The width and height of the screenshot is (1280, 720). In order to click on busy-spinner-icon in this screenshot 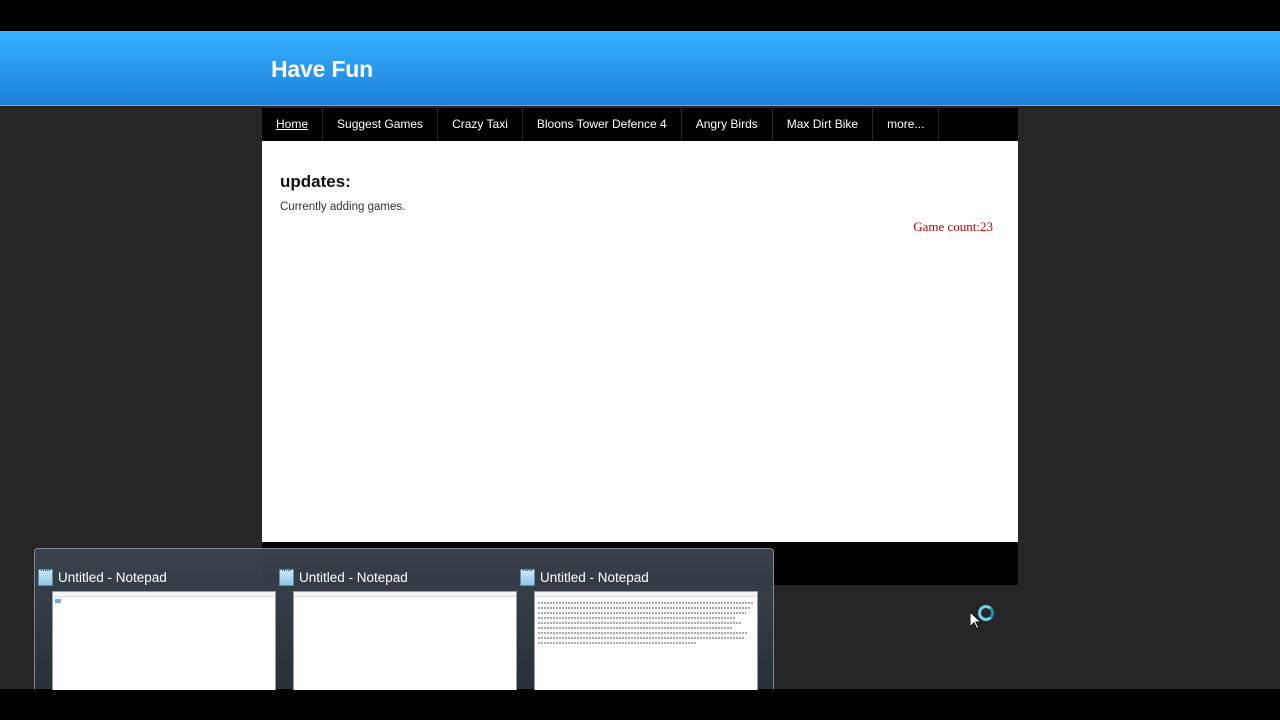, I will do `click(986, 613)`.